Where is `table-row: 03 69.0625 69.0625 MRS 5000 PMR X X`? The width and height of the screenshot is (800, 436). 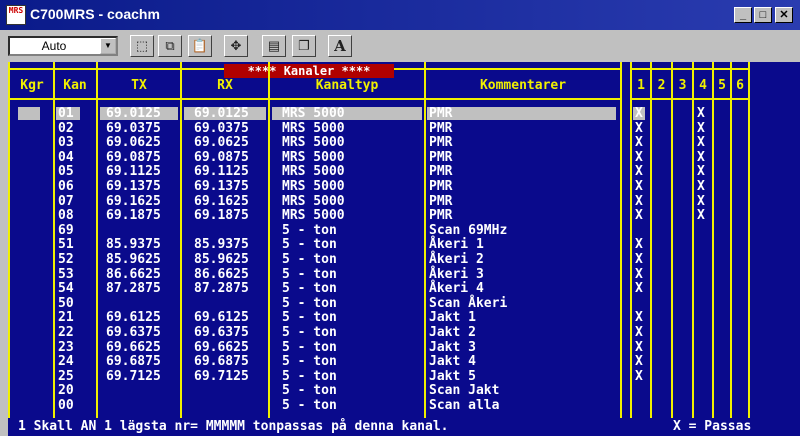 table-row: 03 69.0625 69.0625 MRS 5000 PMR X X is located at coordinates (404, 142).